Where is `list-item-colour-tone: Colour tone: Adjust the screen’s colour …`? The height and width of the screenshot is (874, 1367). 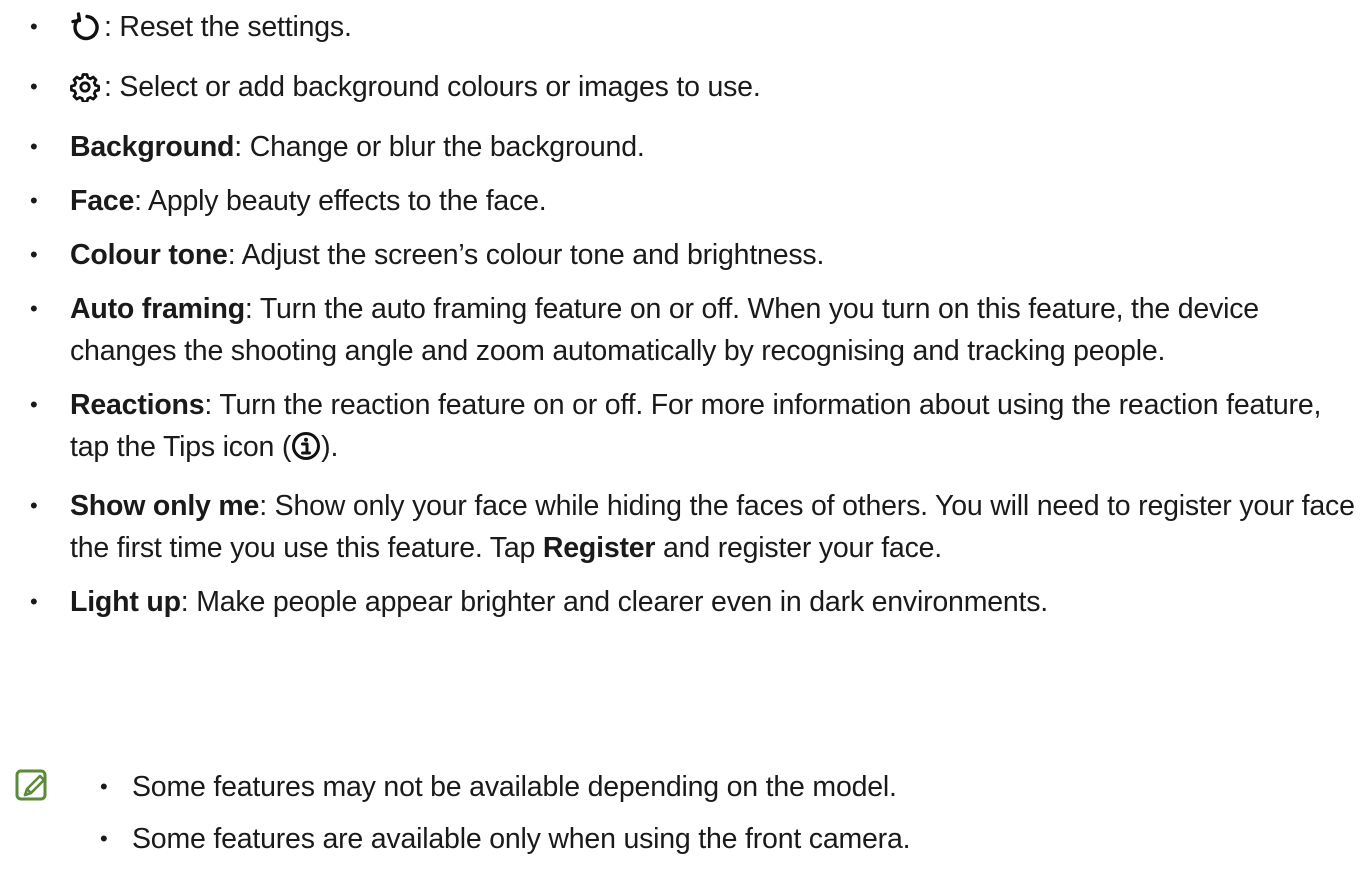
list-item-colour-tone: Colour tone: Adjust the screen’s colour … is located at coordinates (695, 255).